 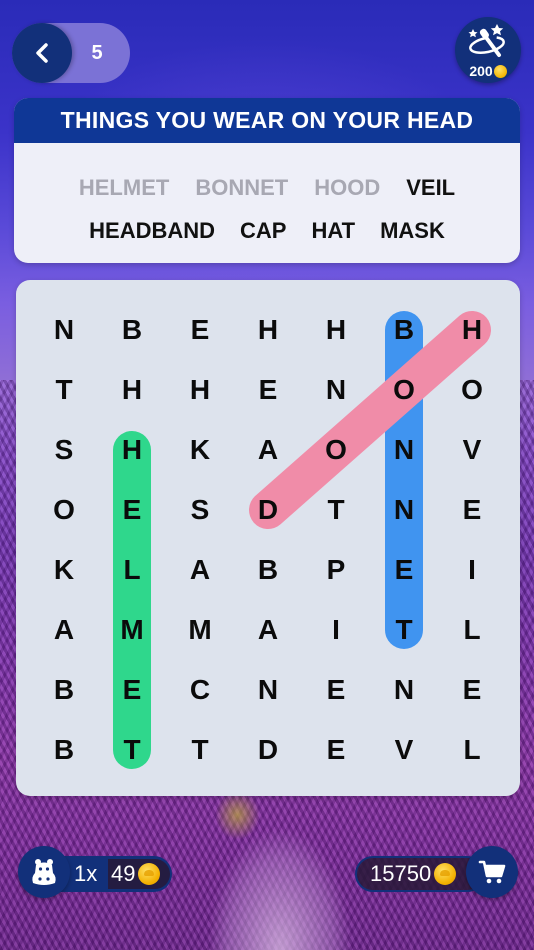 I want to click on word-row-1: HELMET BONNET HOOD VEIL, so click(x=267, y=187).